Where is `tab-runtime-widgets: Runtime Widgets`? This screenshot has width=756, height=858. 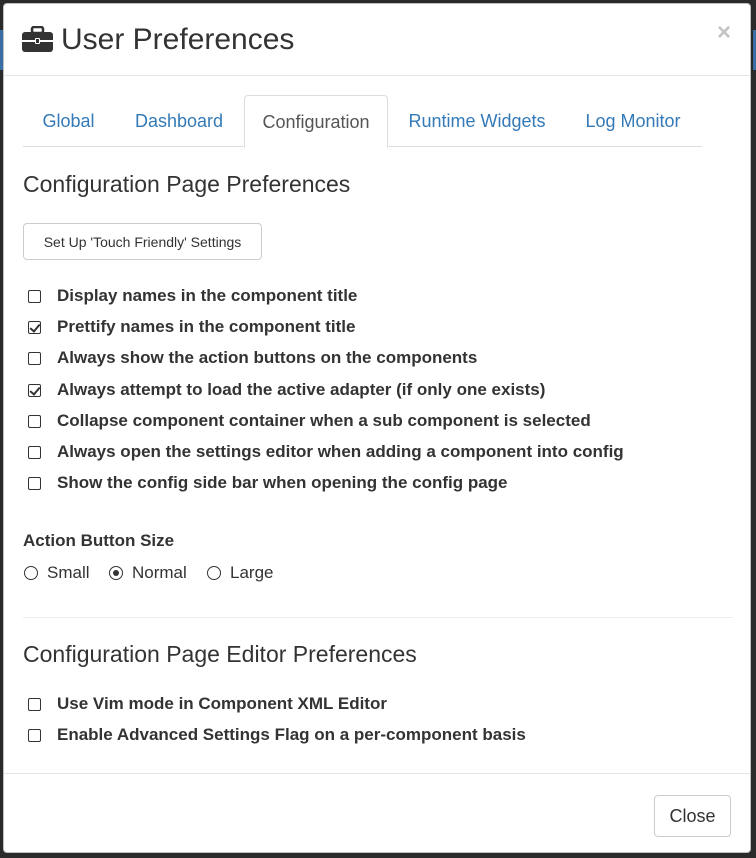 tab-runtime-widgets: Runtime Widgets is located at coordinates (477, 121).